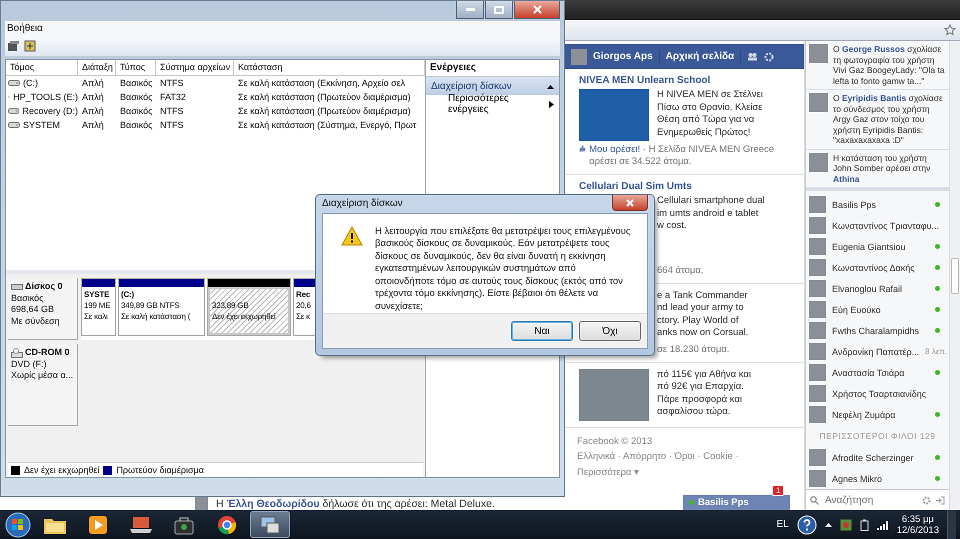 The height and width of the screenshot is (539, 960). Describe the element at coordinates (610, 331) in the screenshot. I see `dialog-button: Όχι` at that location.